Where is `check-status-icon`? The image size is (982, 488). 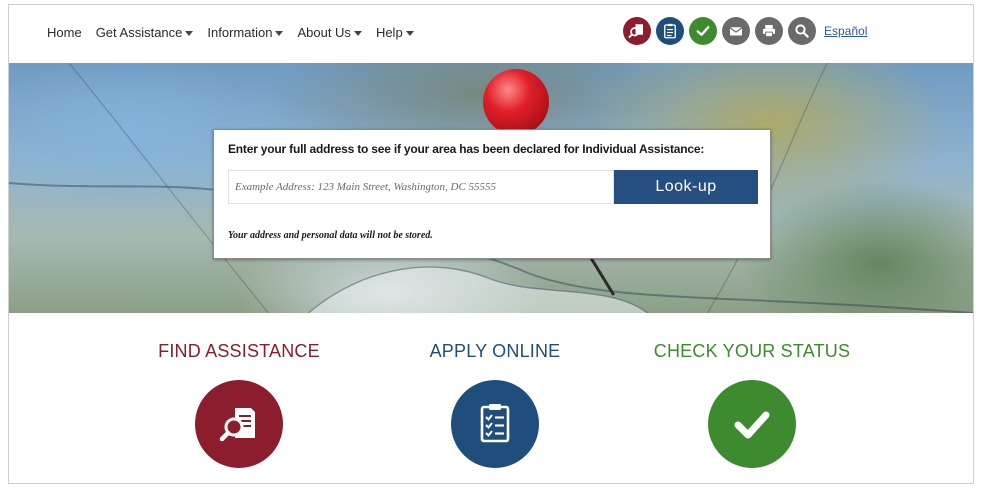 check-status-icon is located at coordinates (703, 31).